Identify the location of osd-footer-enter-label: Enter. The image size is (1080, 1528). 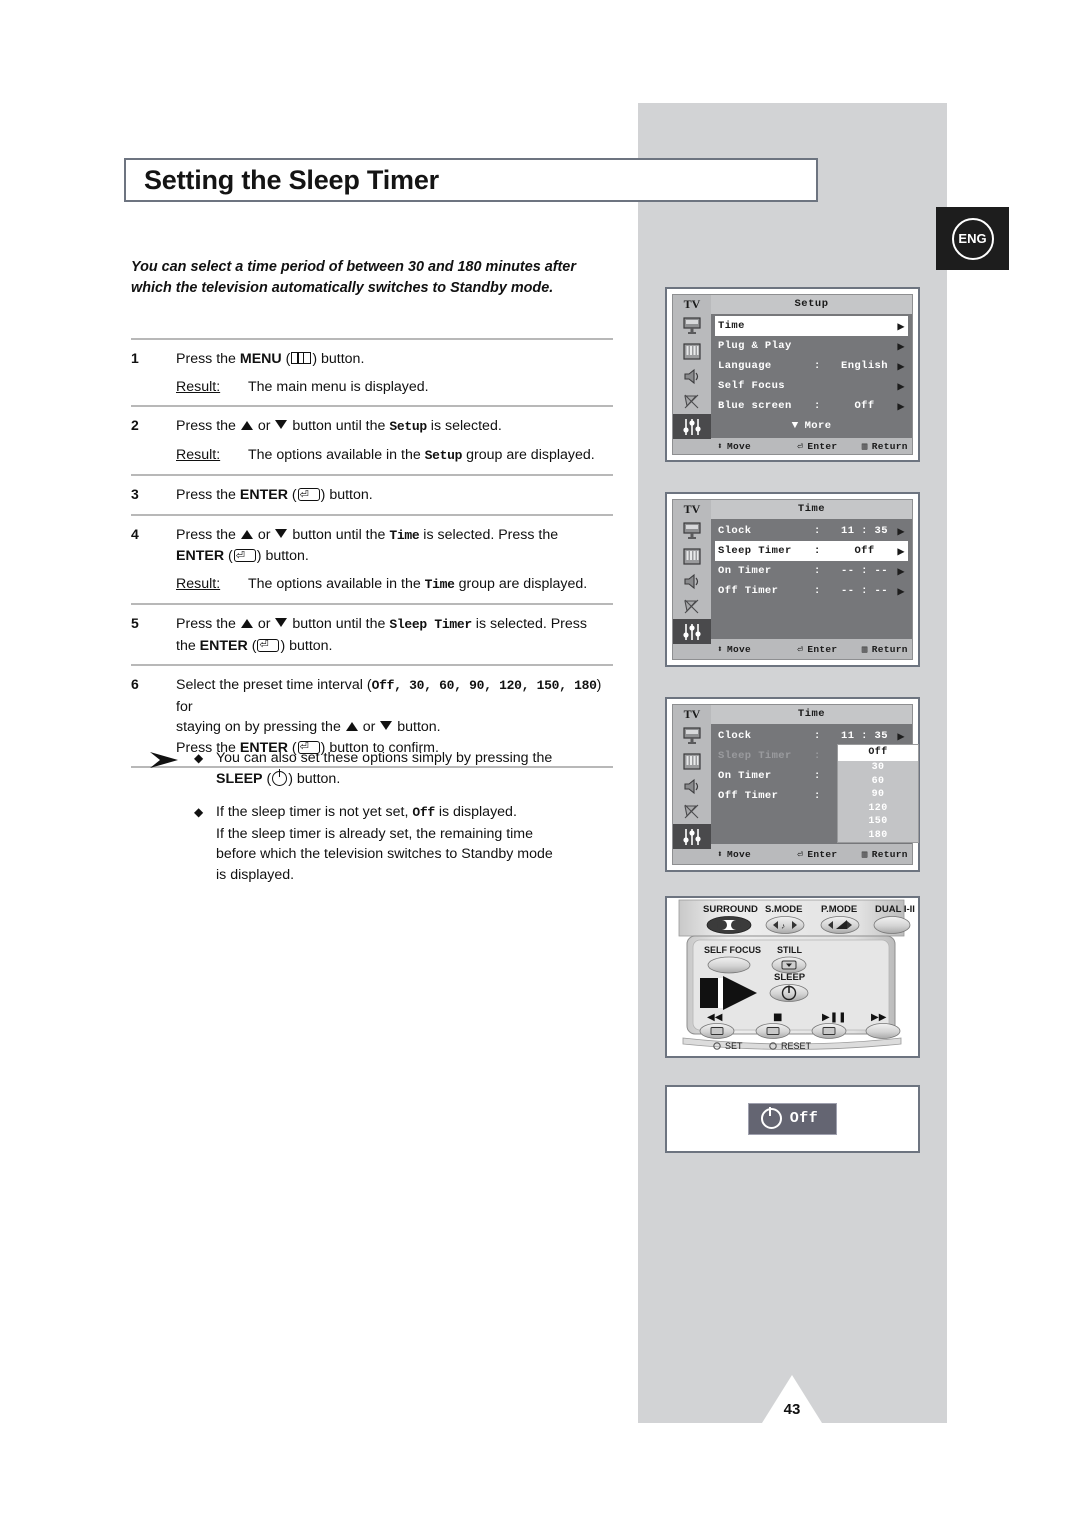
(822, 649).